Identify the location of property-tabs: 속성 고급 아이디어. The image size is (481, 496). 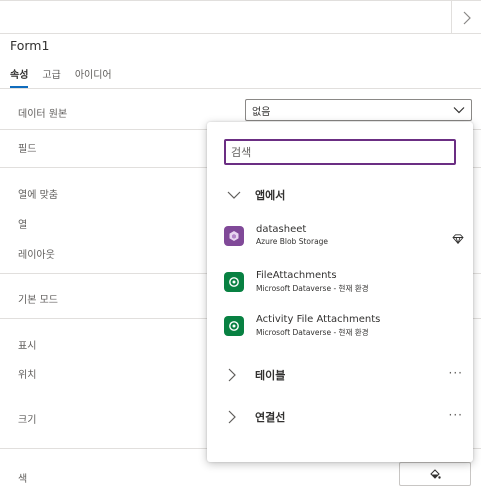
(68, 77).